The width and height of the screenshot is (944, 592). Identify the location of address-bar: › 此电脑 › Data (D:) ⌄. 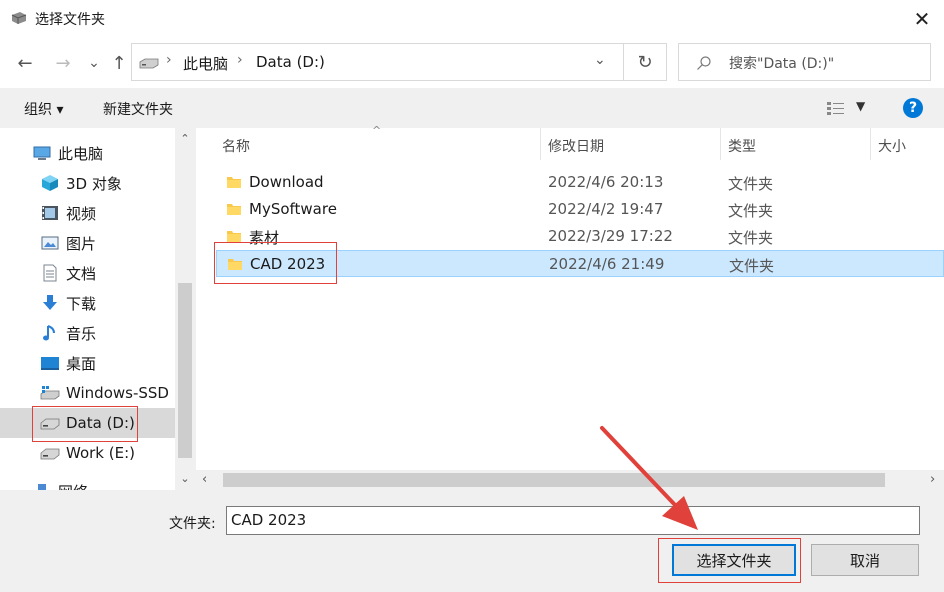
(392, 62).